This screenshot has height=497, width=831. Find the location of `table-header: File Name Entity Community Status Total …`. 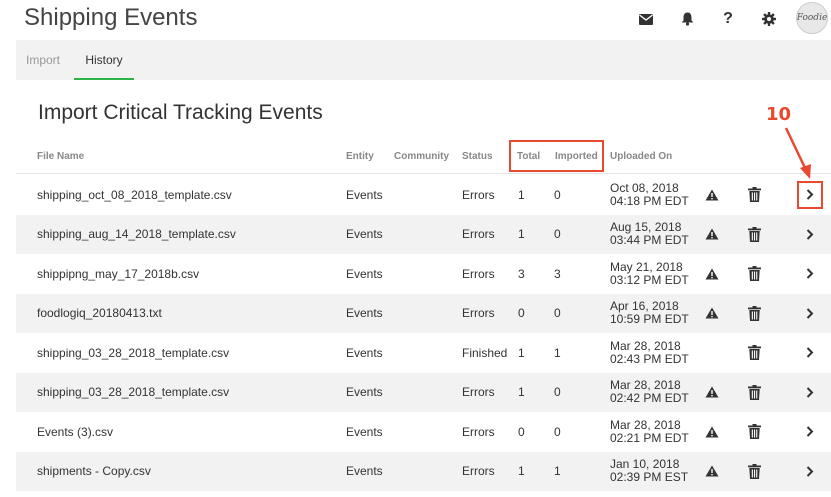

table-header: File Name Entity Community Status Total … is located at coordinates (415, 157).